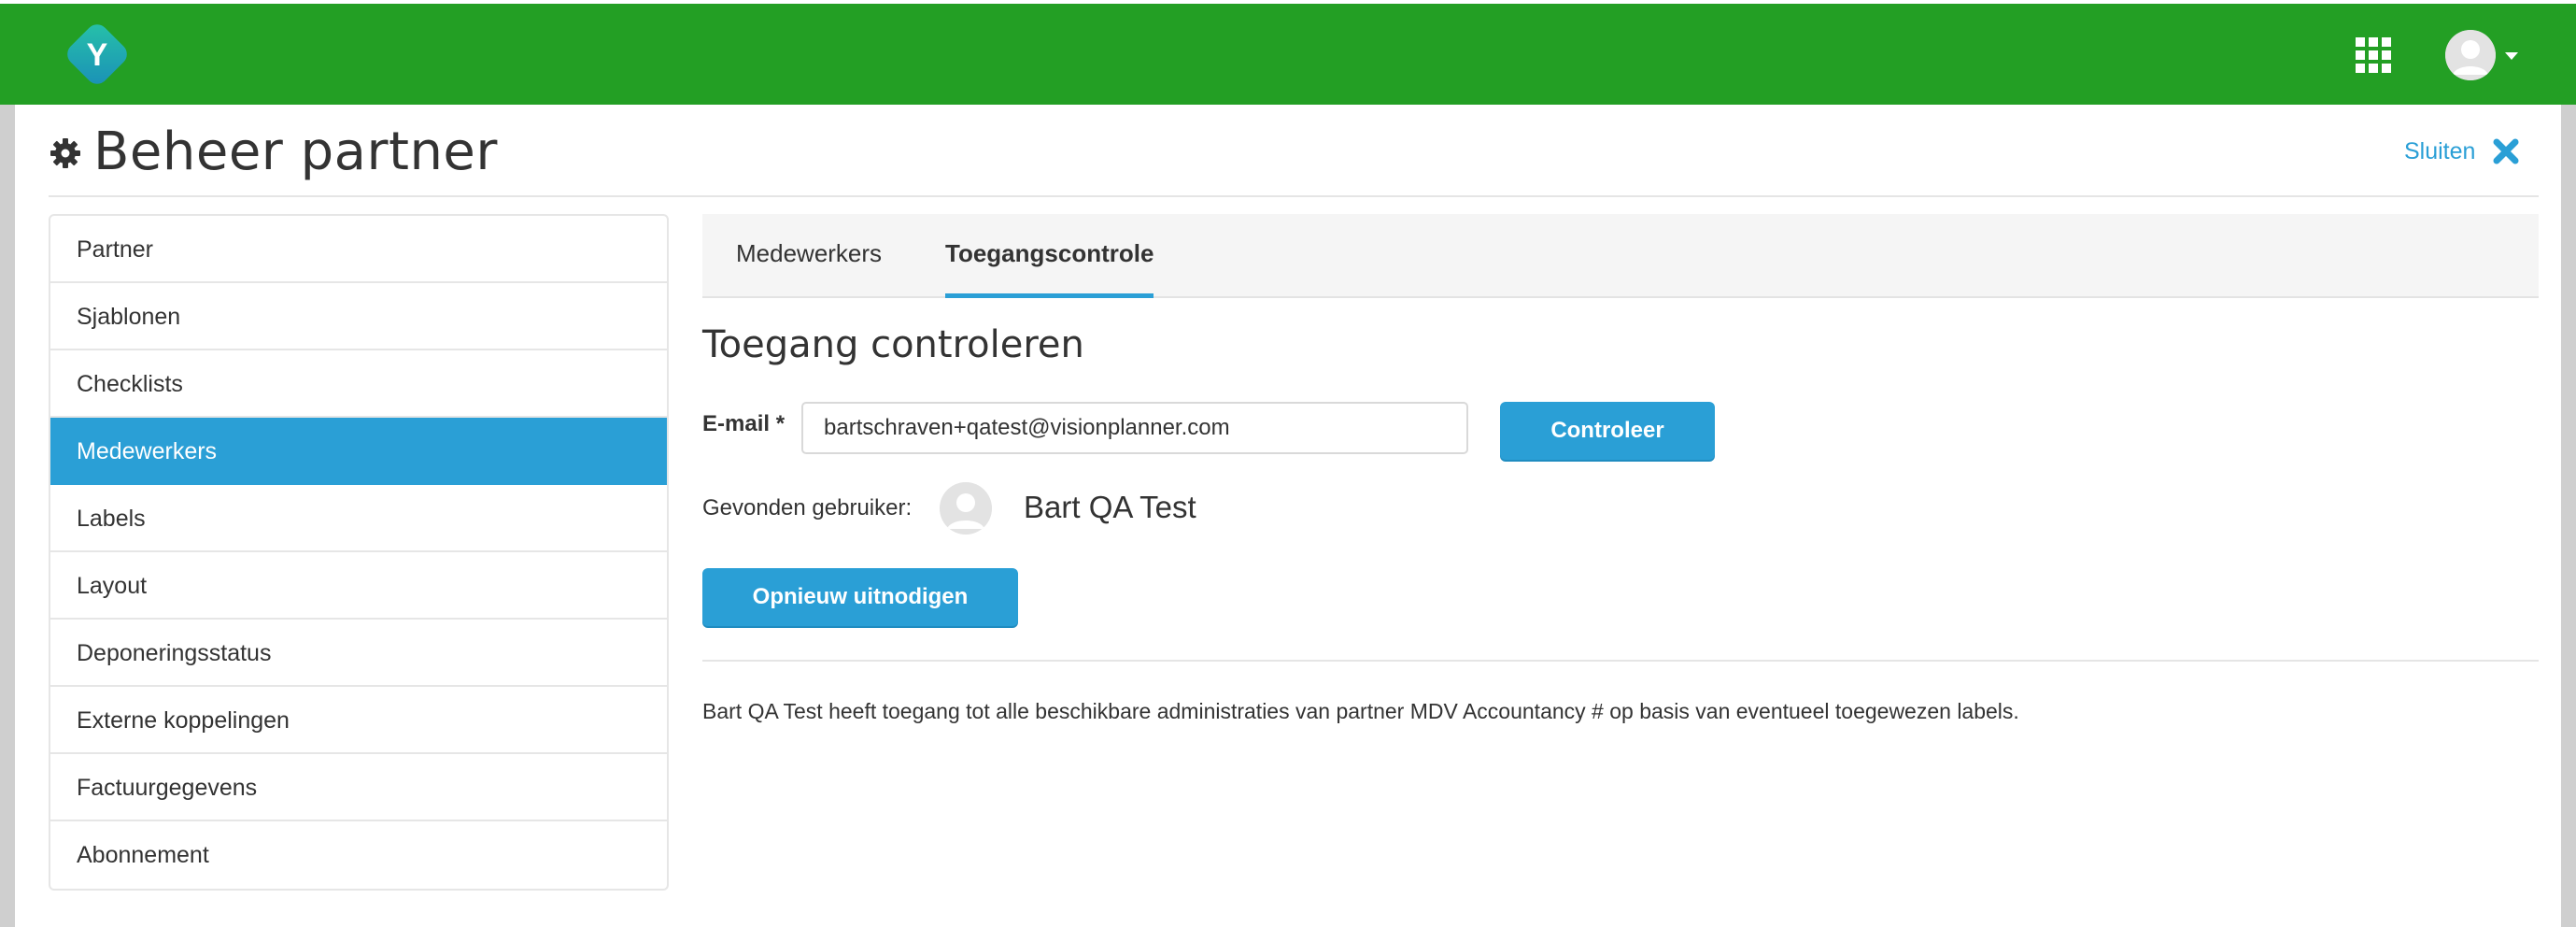 This screenshot has height=927, width=2576. I want to click on email-field, so click(1134, 428).